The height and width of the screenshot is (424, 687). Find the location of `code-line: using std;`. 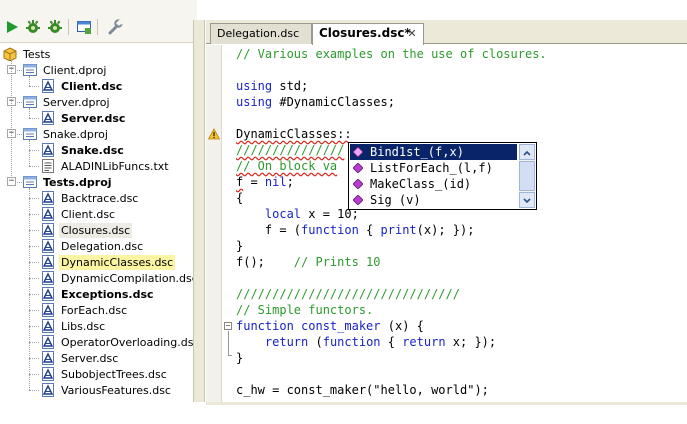

code-line: using std; is located at coordinates (272, 86).